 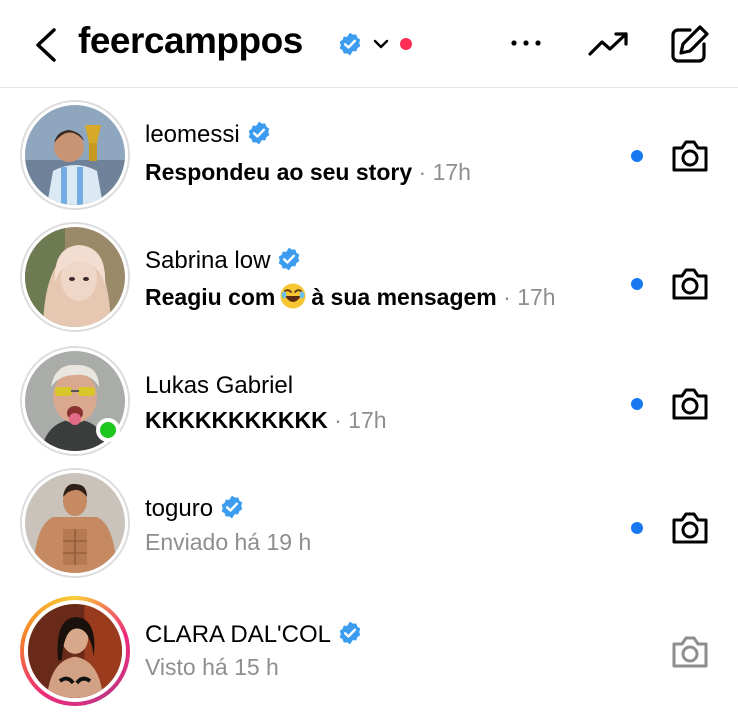 I want to click on chevron-left-icon, so click(x=48, y=45).